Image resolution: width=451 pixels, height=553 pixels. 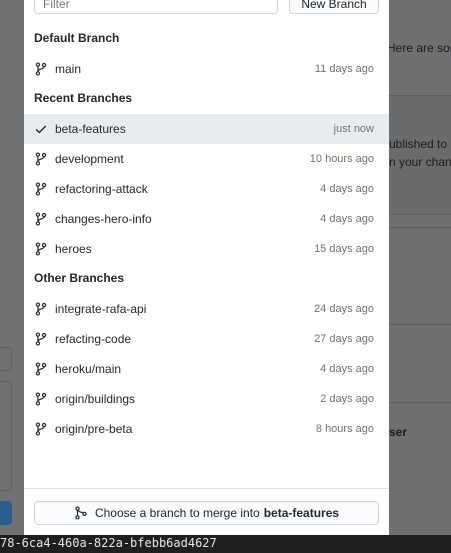 I want to click on branch-item: refacting-code 27 days ago, so click(x=206, y=339).